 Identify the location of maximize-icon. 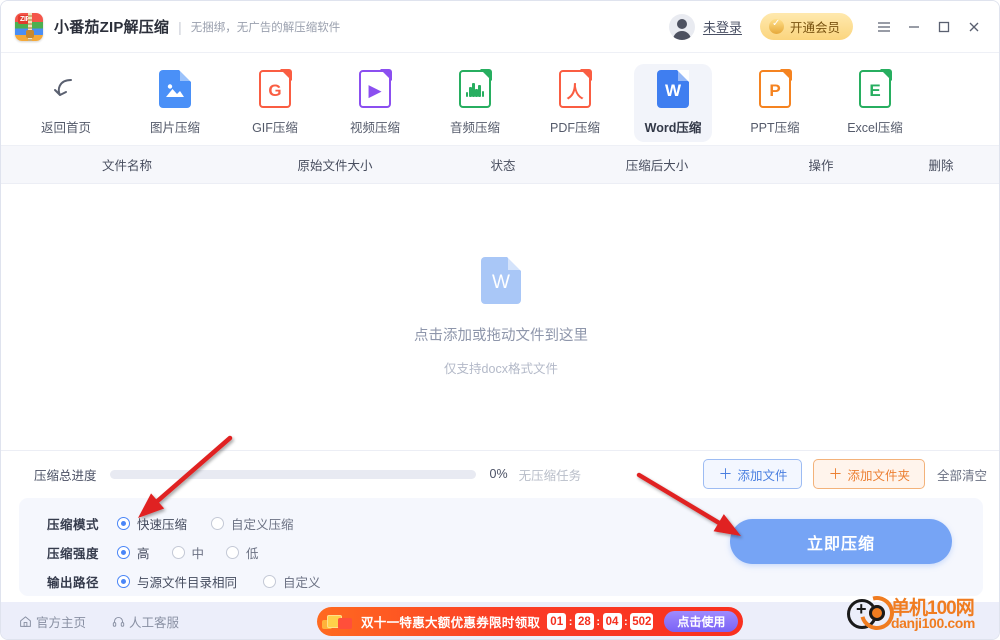
(944, 27).